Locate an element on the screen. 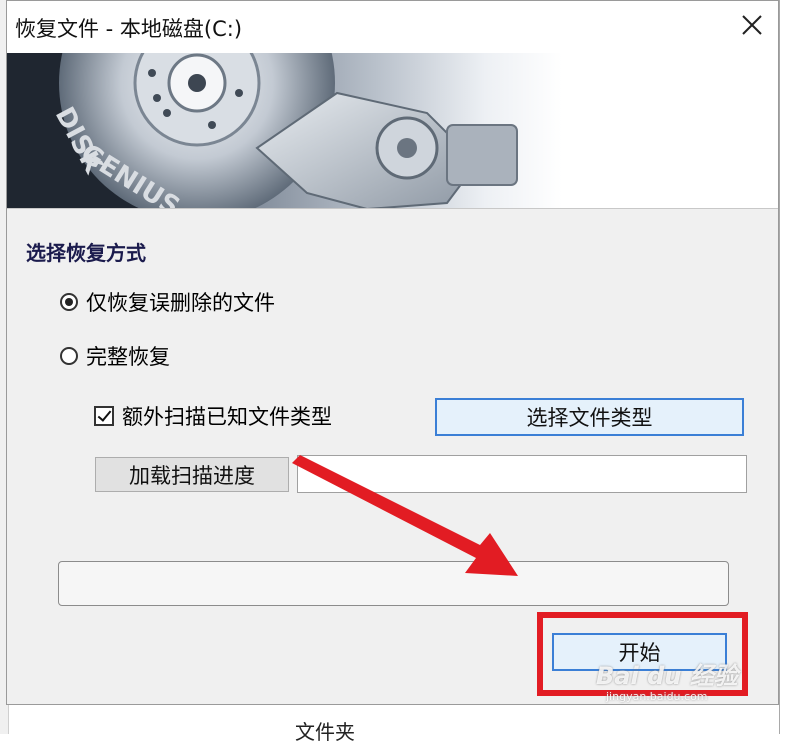 This screenshot has height=745, width=787. option-recover-deleted-label: 仅恢复误删除的文件 is located at coordinates (180, 303).